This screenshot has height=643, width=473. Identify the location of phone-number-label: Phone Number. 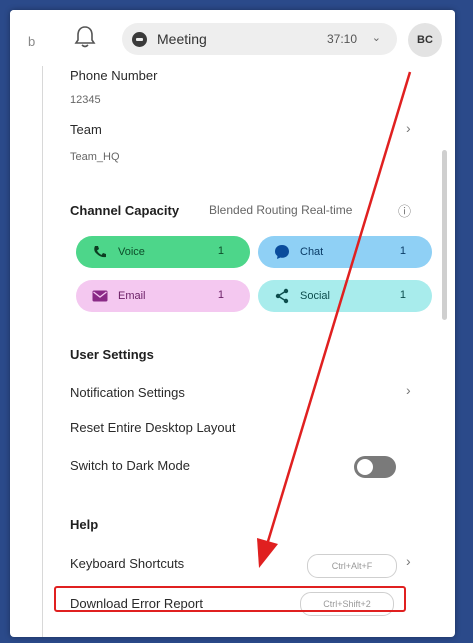
(114, 75).